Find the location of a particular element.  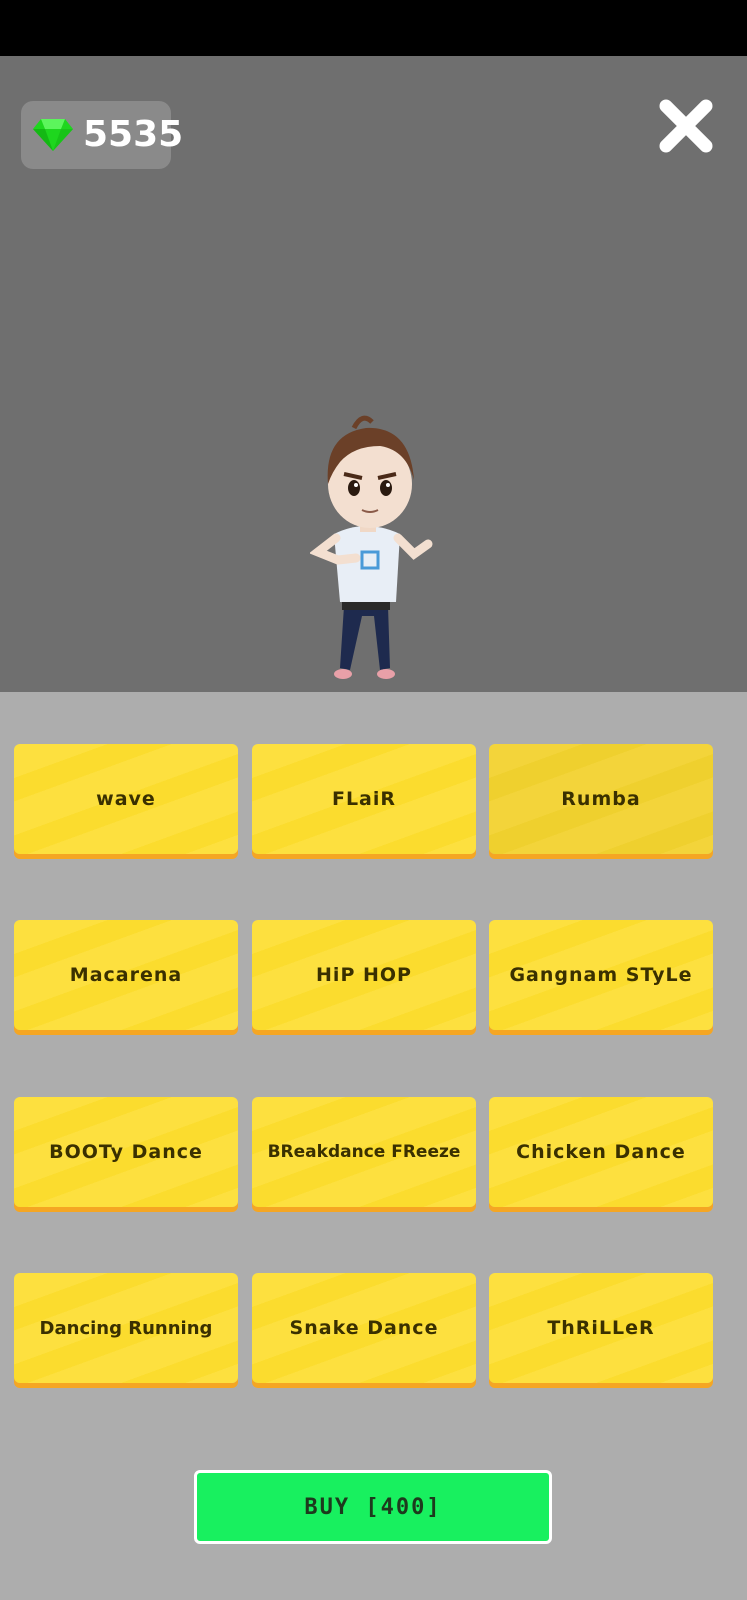

dance-button-thriller: ThRiLLeR is located at coordinates (601, 1328).